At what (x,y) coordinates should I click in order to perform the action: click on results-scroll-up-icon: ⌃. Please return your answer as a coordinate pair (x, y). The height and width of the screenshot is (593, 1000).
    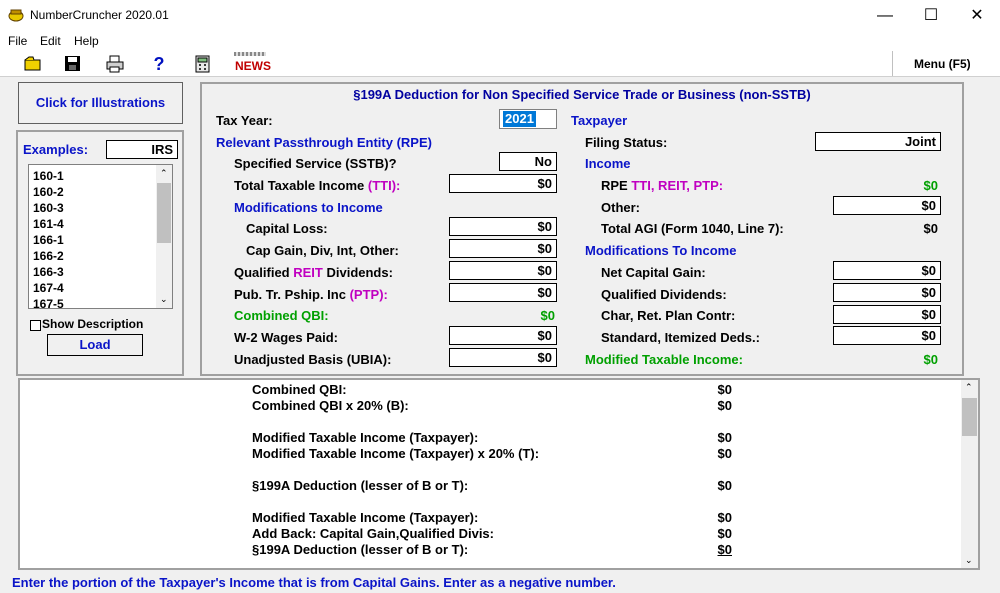
    Looking at the image, I should click on (969, 387).